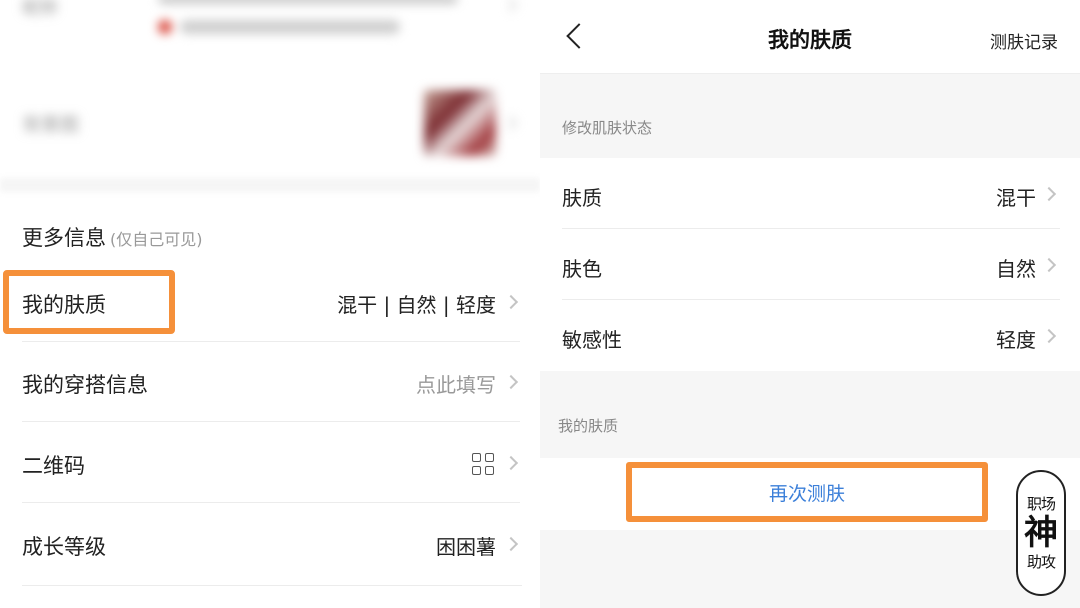 The image size is (1080, 608). Describe the element at coordinates (270, 544) in the screenshot. I see `growth-level-row: 成长等级 困困薯` at that location.